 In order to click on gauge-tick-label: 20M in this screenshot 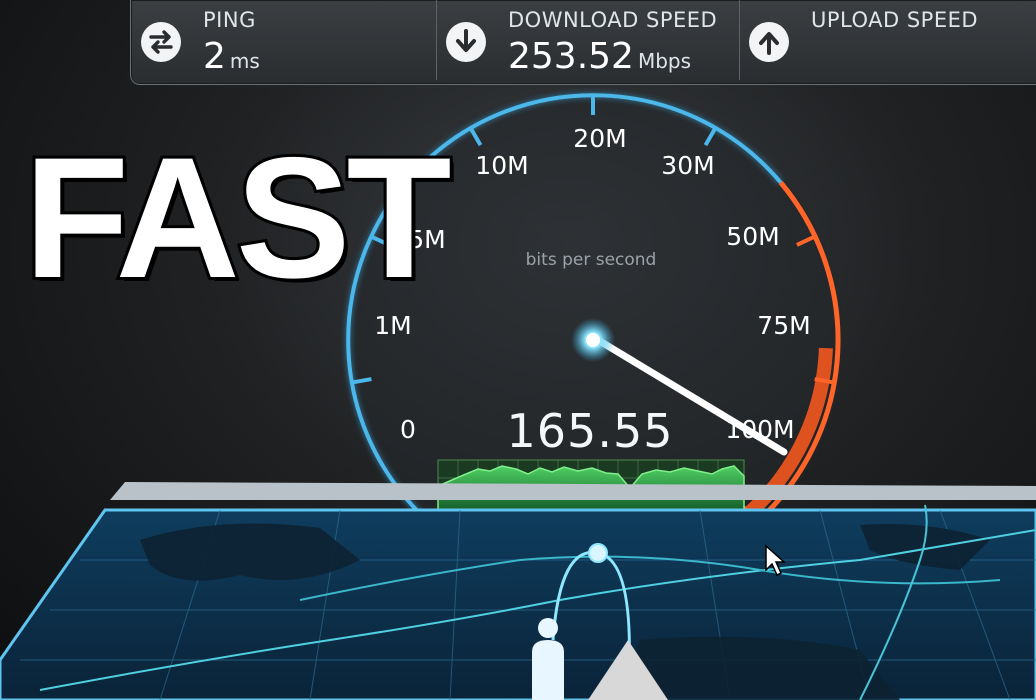, I will do `click(599, 138)`.